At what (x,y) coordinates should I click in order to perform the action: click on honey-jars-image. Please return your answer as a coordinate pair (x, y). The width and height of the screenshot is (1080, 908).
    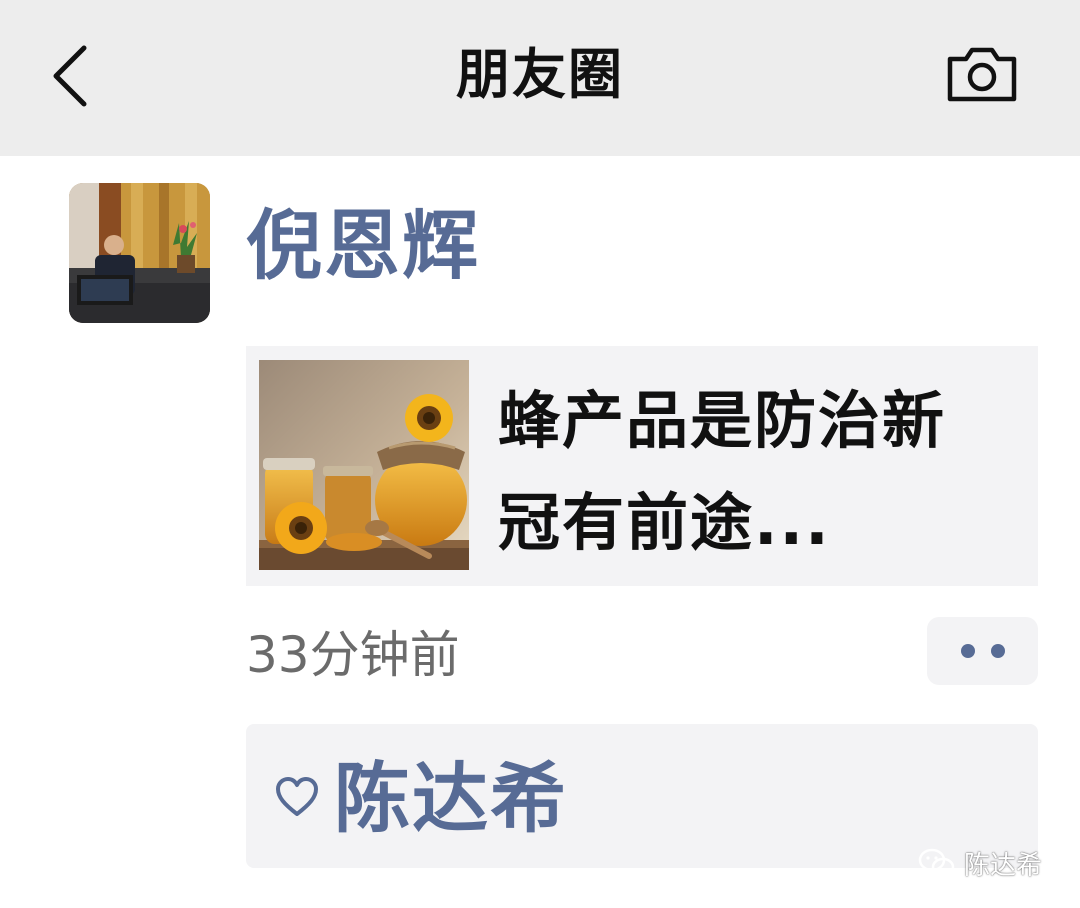
    Looking at the image, I should click on (364, 465).